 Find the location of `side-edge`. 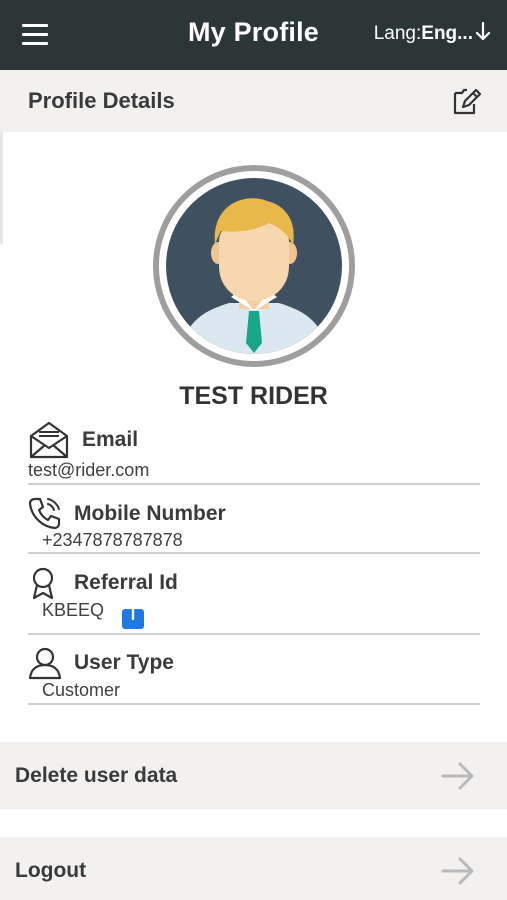

side-edge is located at coordinates (1, 188).